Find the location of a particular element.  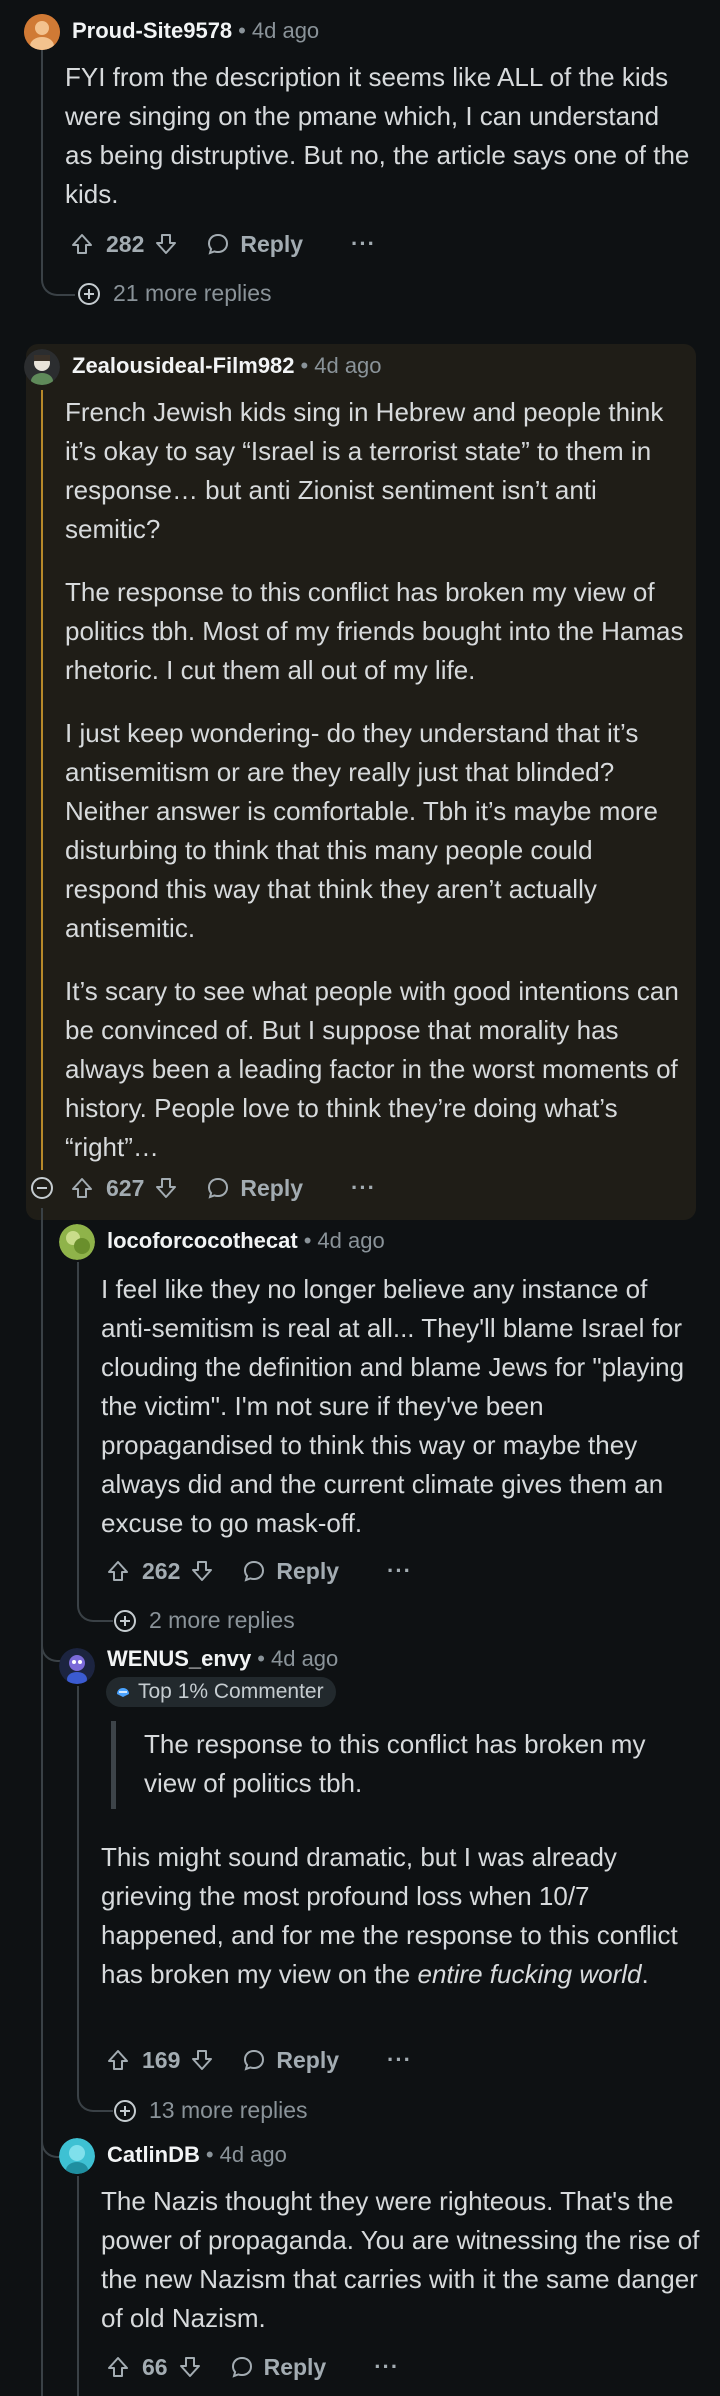

more-replies-label: 2 more replies is located at coordinates (222, 1620).